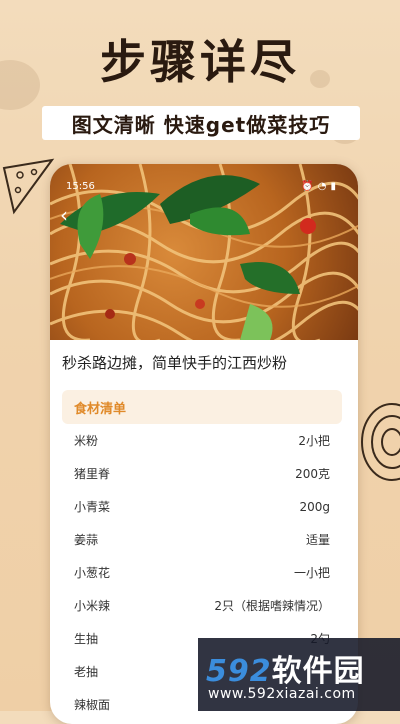 The image size is (400, 724). I want to click on headline: 步骤详尽, so click(200, 62).